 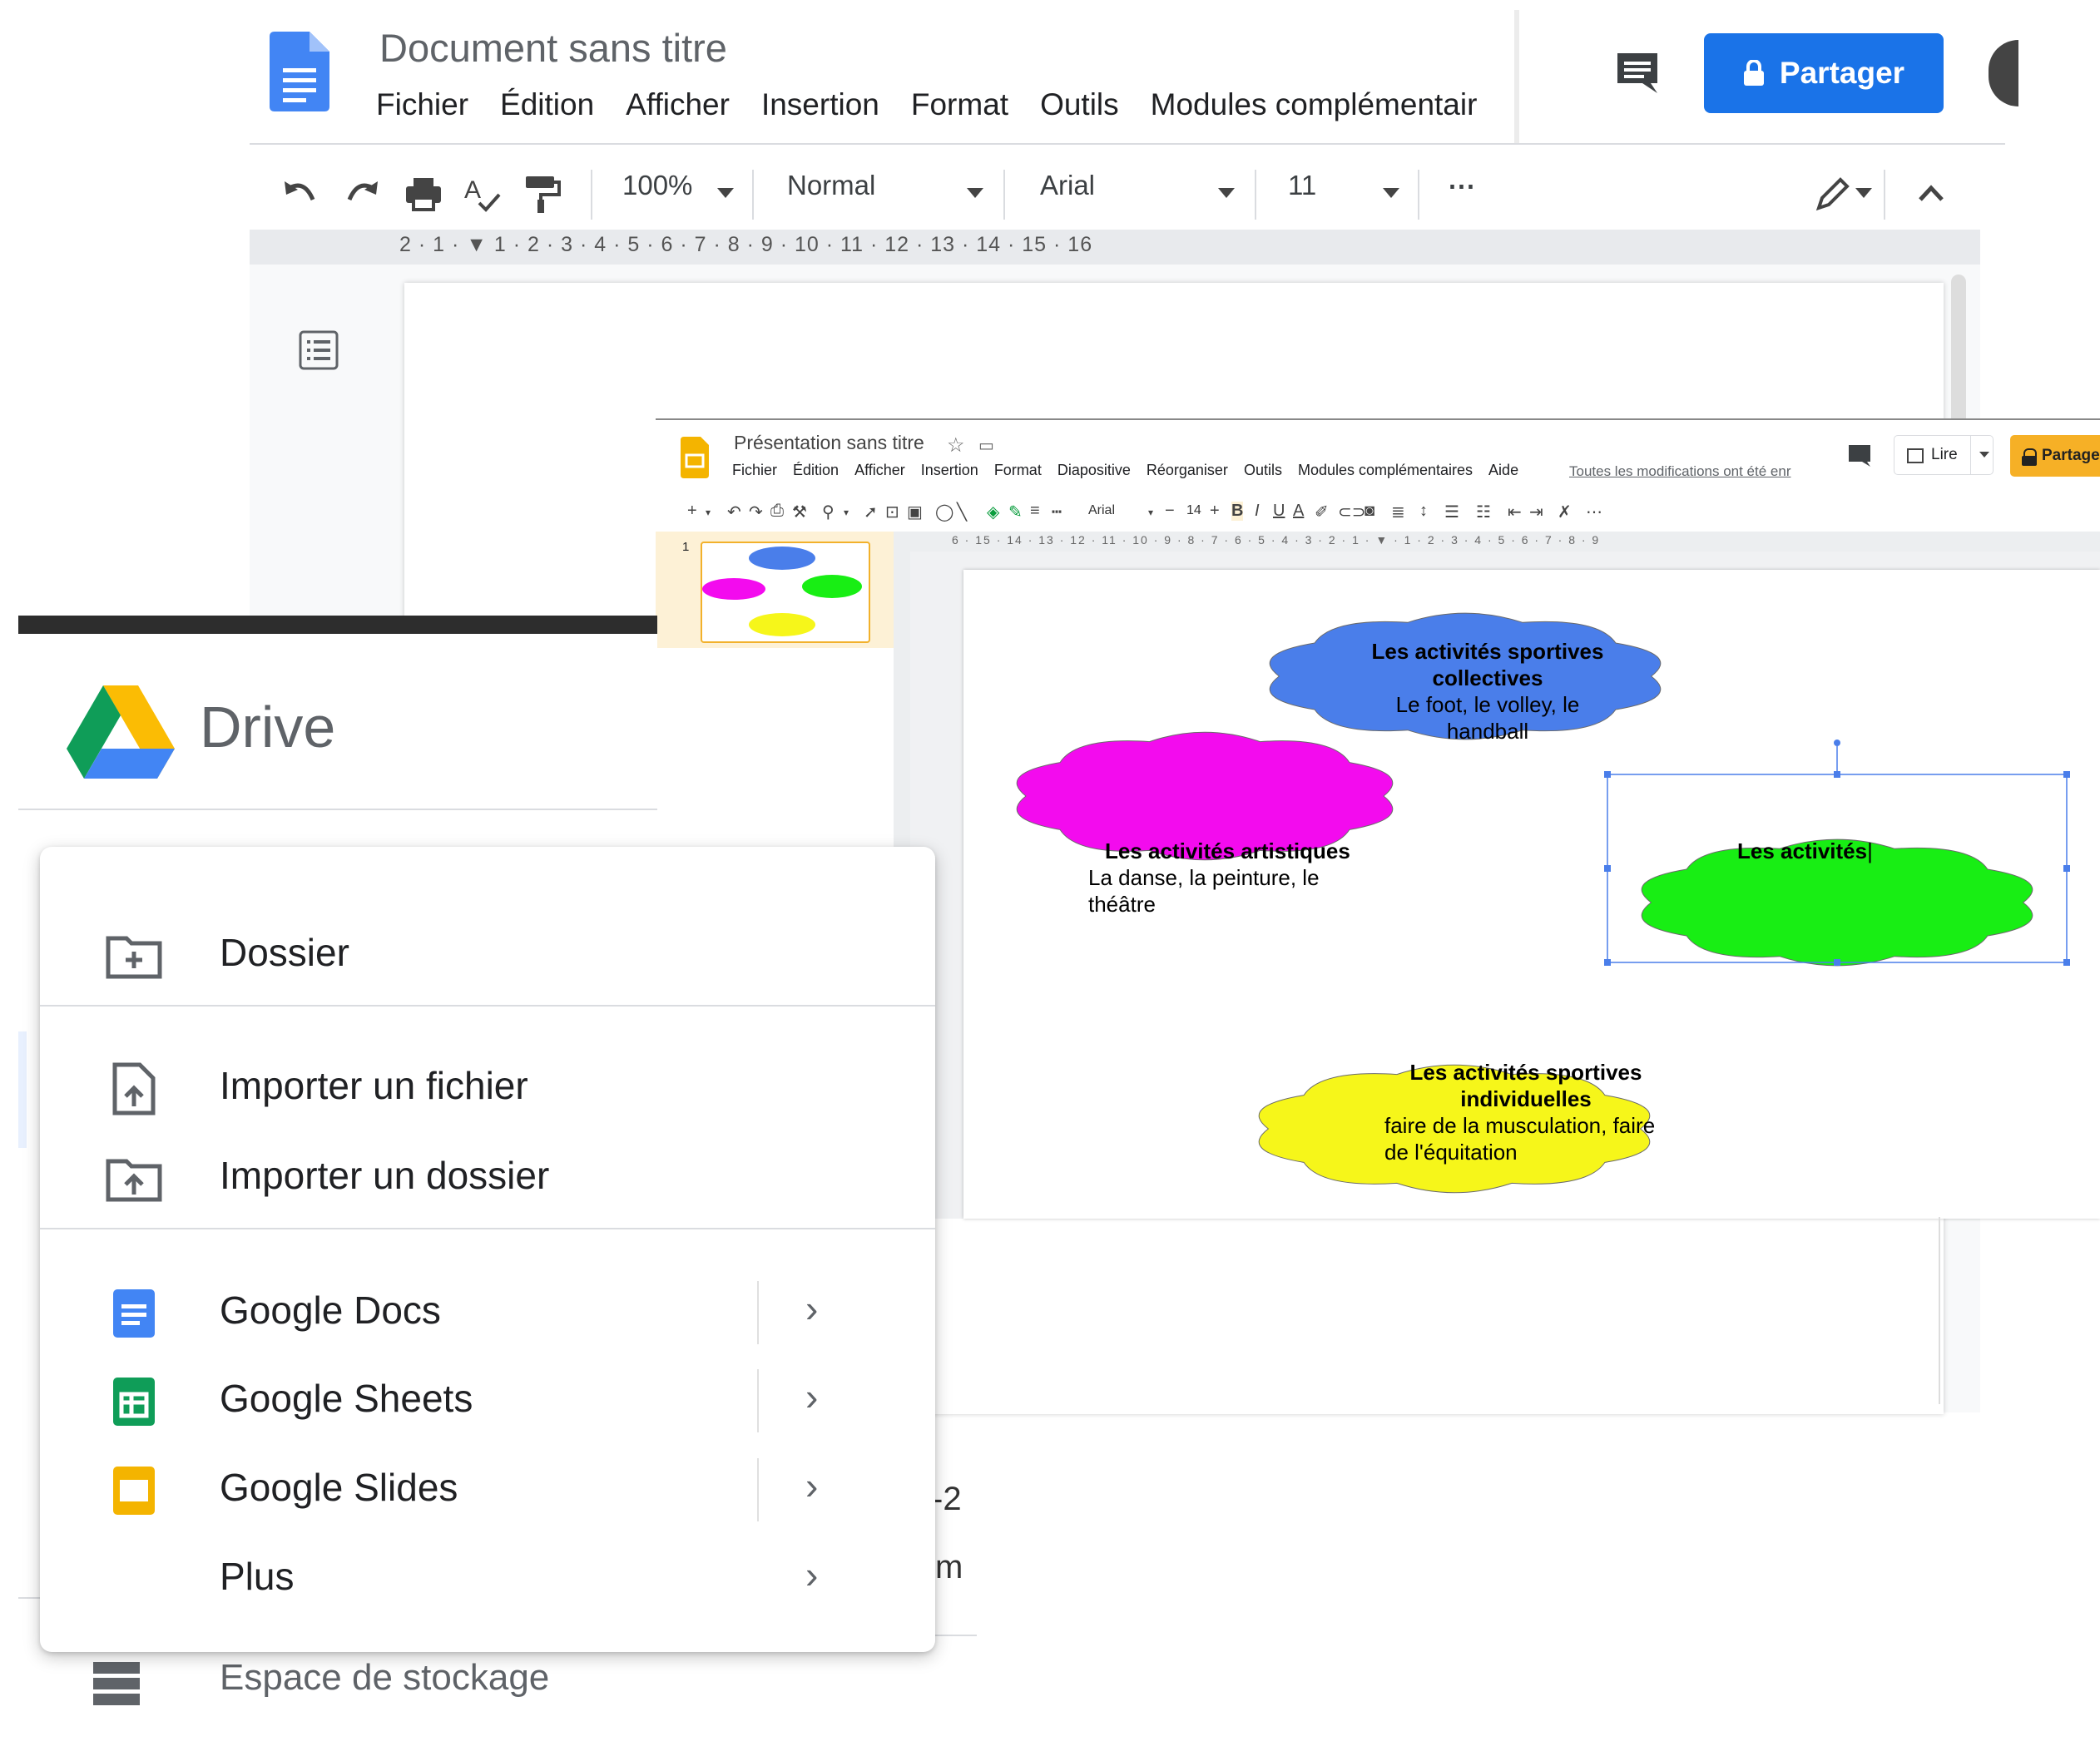 What do you see at coordinates (1565, 512) in the screenshot?
I see `clear-formatting-icon: ✗` at bounding box center [1565, 512].